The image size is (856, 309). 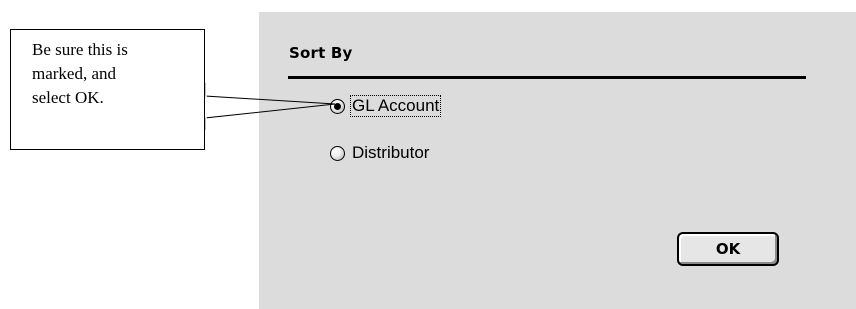 I want to click on group-divider, so click(x=547, y=77).